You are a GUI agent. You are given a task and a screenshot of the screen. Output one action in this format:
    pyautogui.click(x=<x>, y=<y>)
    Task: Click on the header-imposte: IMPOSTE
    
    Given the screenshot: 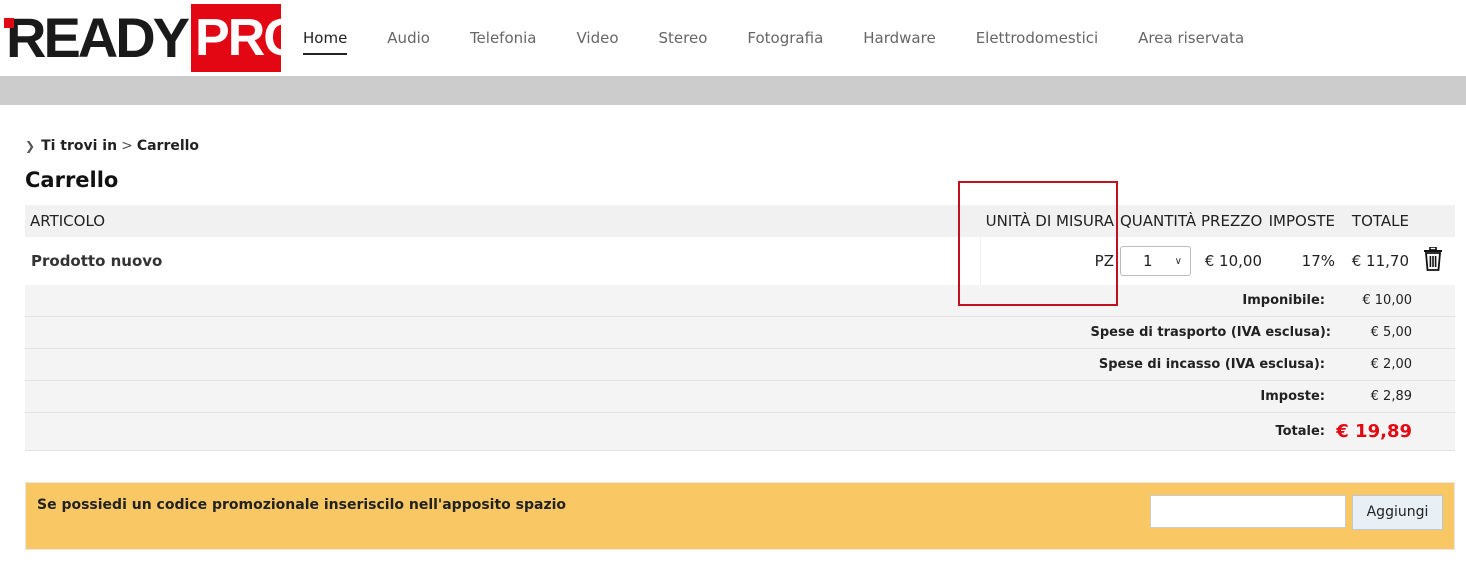 What is the action you would take?
    pyautogui.click(x=1301, y=221)
    